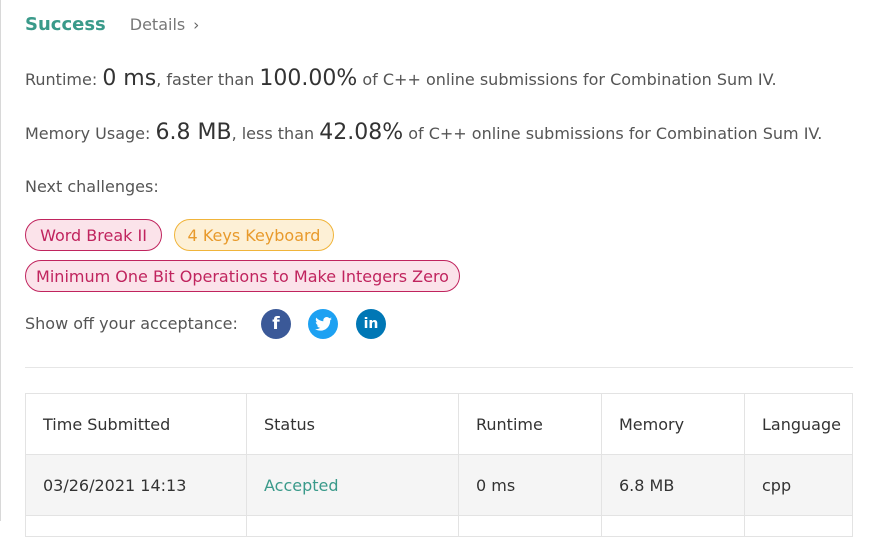 The image size is (870, 537). Describe the element at coordinates (361, 132) in the screenshot. I see `memory-percent: 42.08%` at that location.